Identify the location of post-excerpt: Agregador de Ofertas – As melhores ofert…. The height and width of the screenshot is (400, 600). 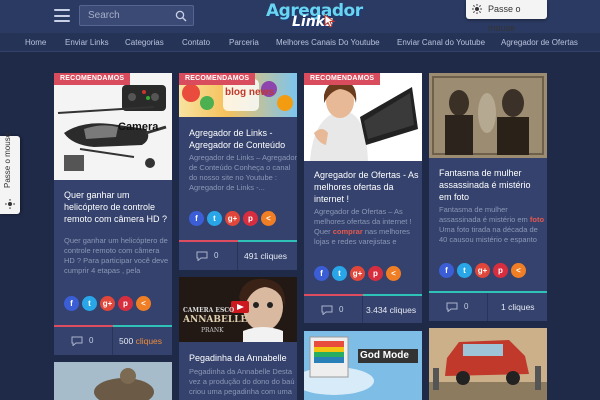
(368, 227).